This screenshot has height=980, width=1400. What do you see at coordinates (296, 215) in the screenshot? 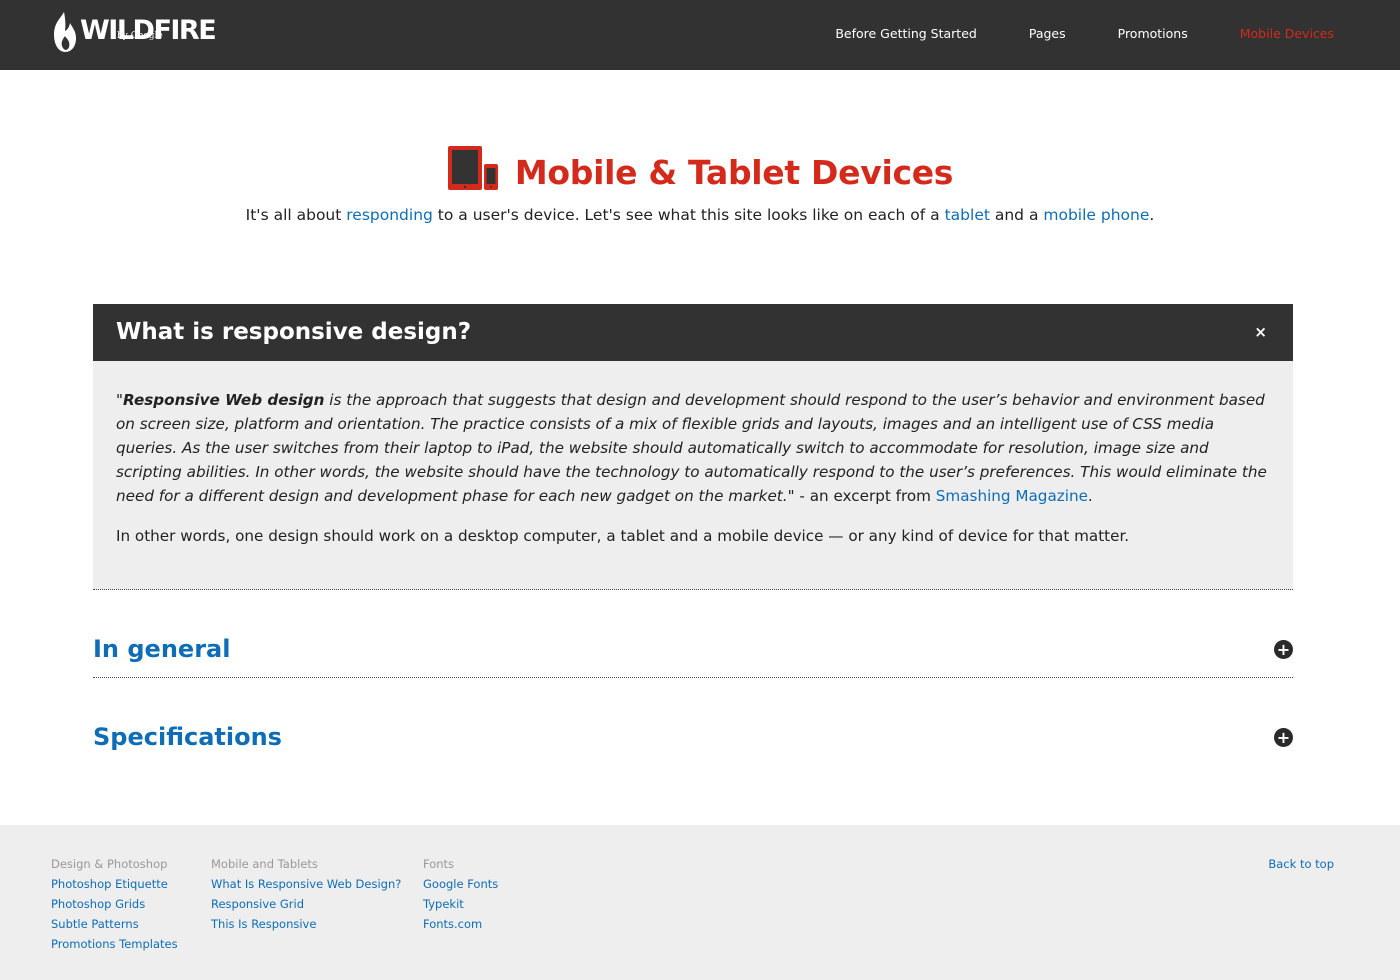
I see `subtitle-text: It's all about` at bounding box center [296, 215].